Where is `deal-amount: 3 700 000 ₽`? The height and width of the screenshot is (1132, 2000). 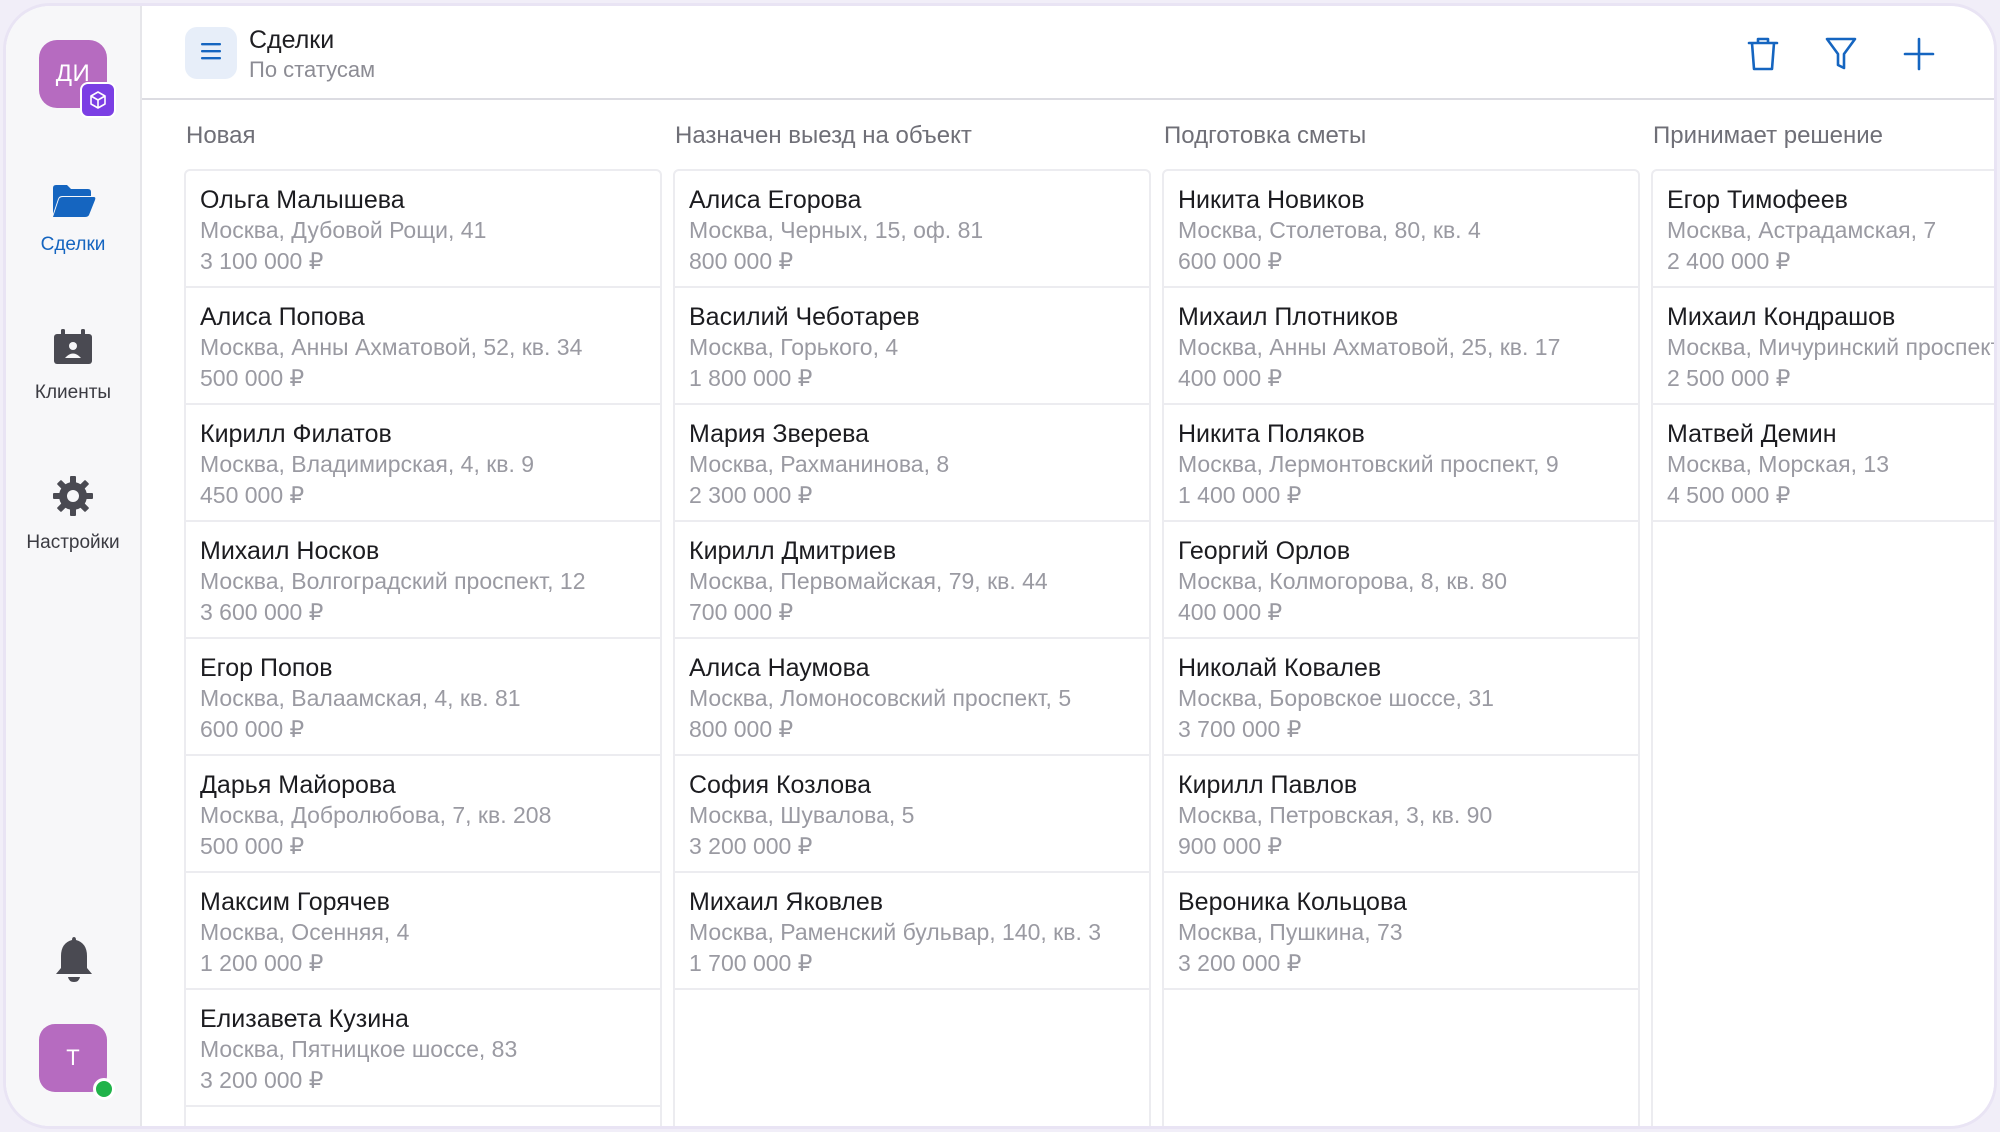 deal-amount: 3 700 000 ₽ is located at coordinates (1240, 729).